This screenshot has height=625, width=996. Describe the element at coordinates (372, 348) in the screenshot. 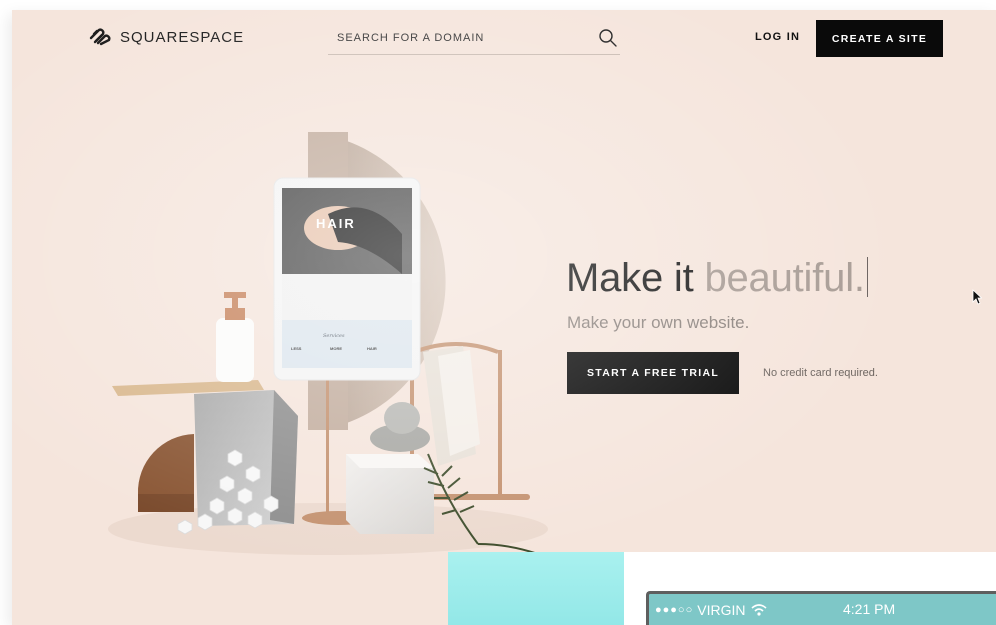

I see `tablet-menu-col-3: HAIR` at that location.